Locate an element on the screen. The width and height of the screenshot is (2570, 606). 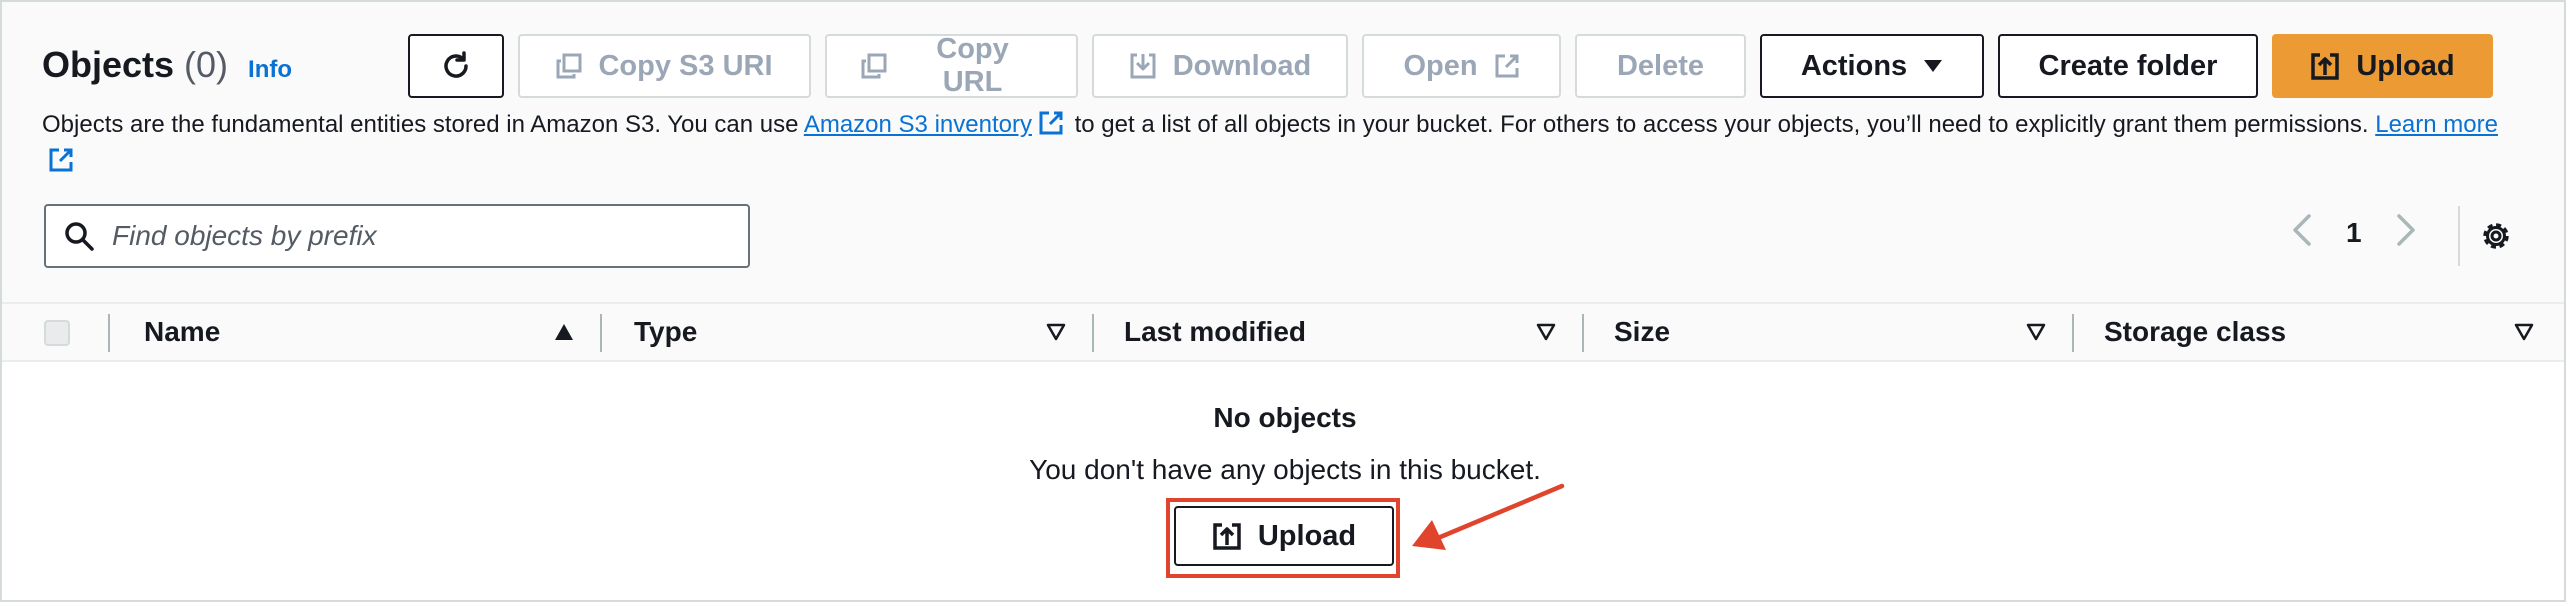
column-label: Last modified is located at coordinates (1215, 331).